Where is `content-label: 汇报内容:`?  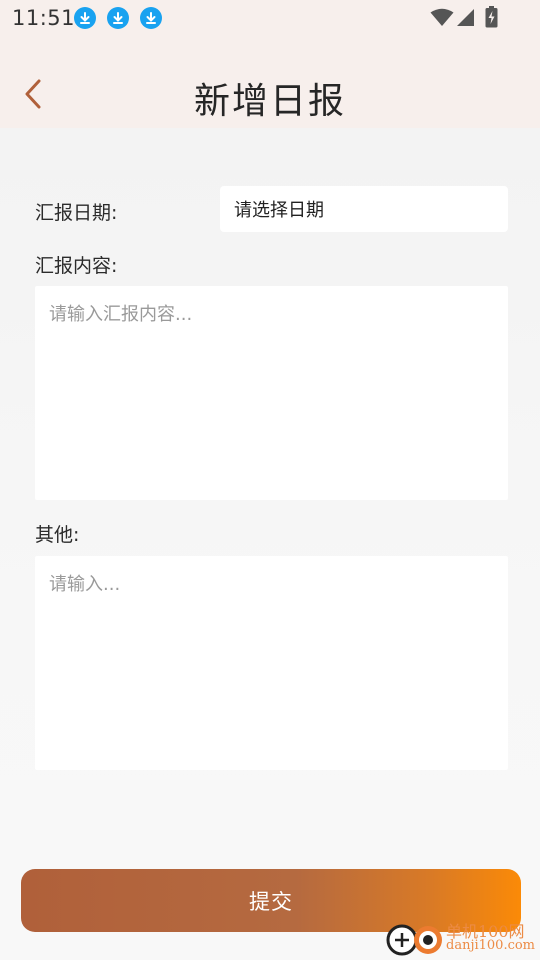
content-label: 汇报内容: is located at coordinates (76, 266).